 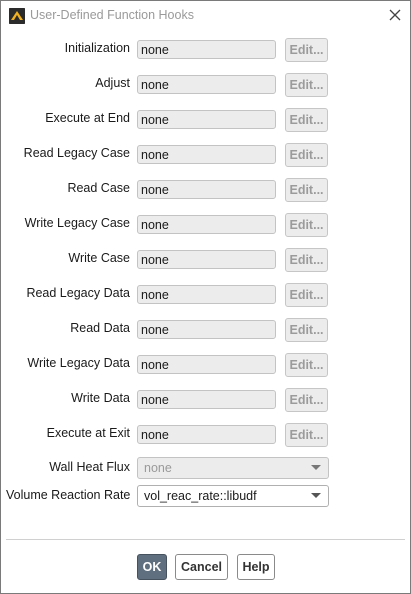 I want to click on hook-label: Read Case, so click(x=98, y=188).